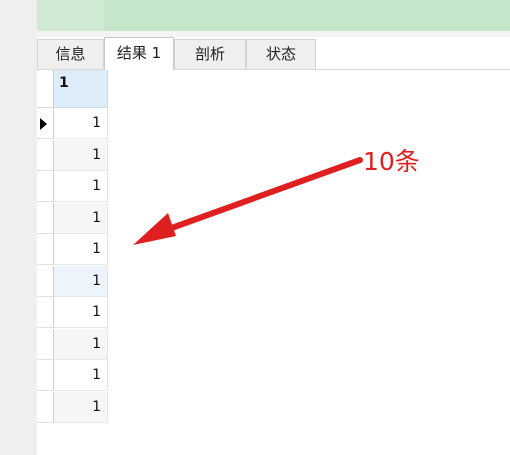  Describe the element at coordinates (273, 15) in the screenshot. I see `top-toolbar-band` at that location.